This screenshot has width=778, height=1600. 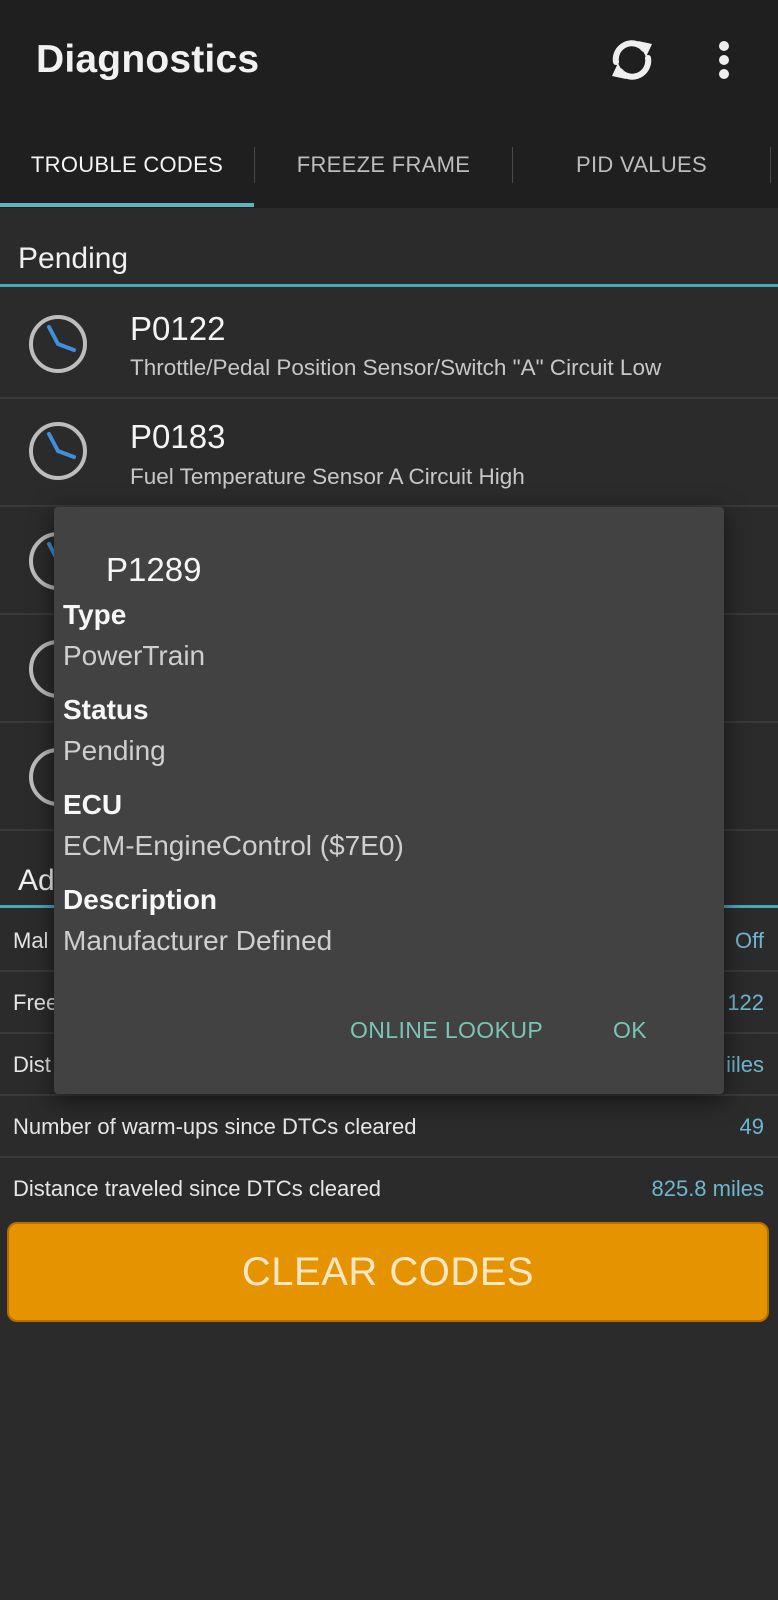 What do you see at coordinates (114, 750) in the screenshot?
I see `dialog-field-value: Pending` at bounding box center [114, 750].